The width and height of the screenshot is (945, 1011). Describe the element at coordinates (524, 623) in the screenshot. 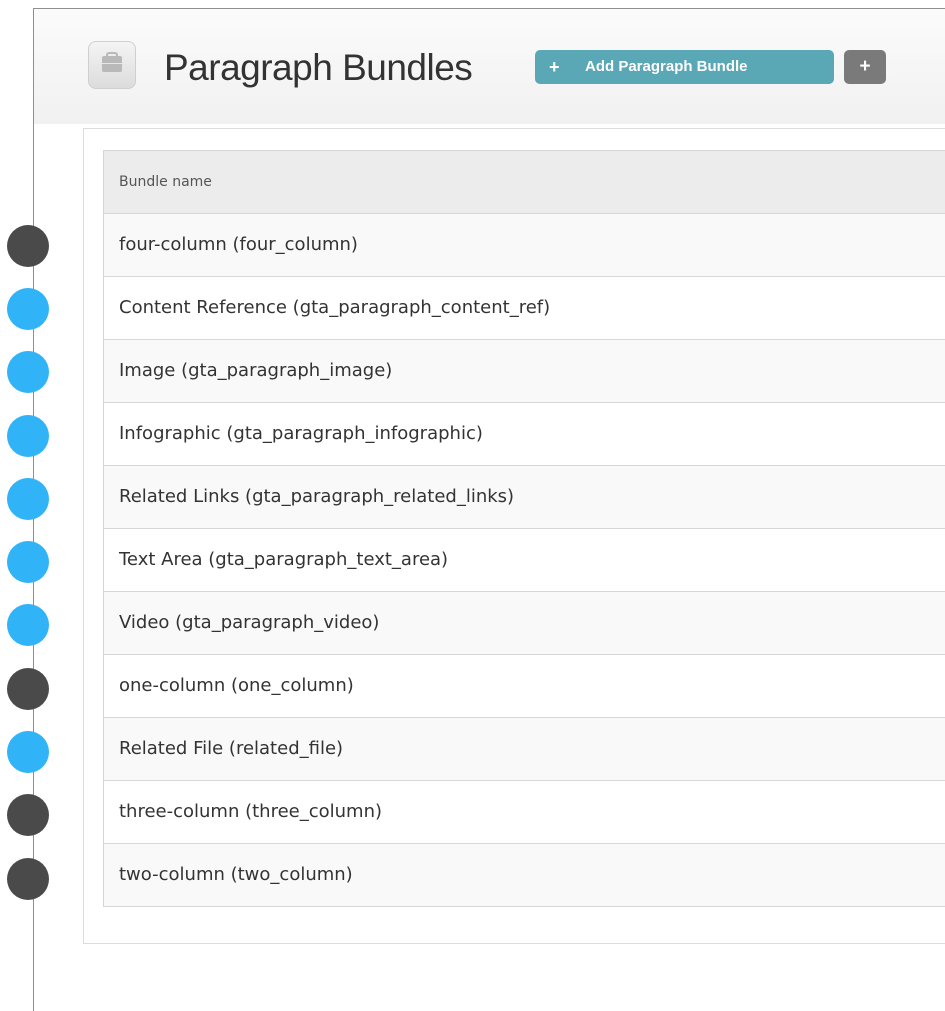

I see `table-row: Video (gta_paragraph_video)` at that location.